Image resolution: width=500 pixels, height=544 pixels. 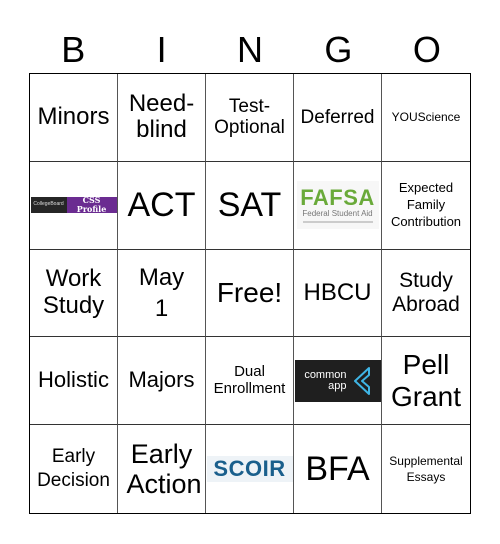 I want to click on bingo-cell: SAT, so click(x=250, y=205).